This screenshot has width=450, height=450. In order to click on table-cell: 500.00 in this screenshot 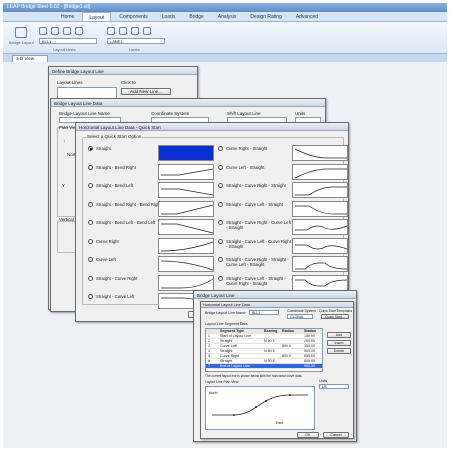, I will do `click(309, 351)`.